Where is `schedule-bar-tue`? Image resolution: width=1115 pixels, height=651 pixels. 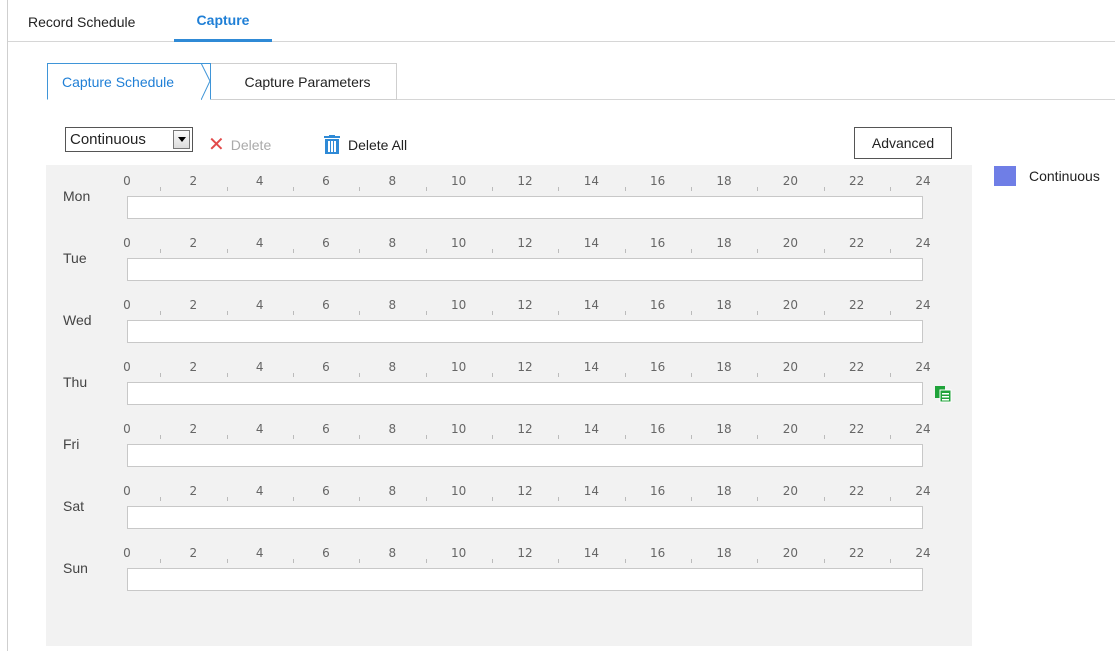
schedule-bar-tue is located at coordinates (525, 269).